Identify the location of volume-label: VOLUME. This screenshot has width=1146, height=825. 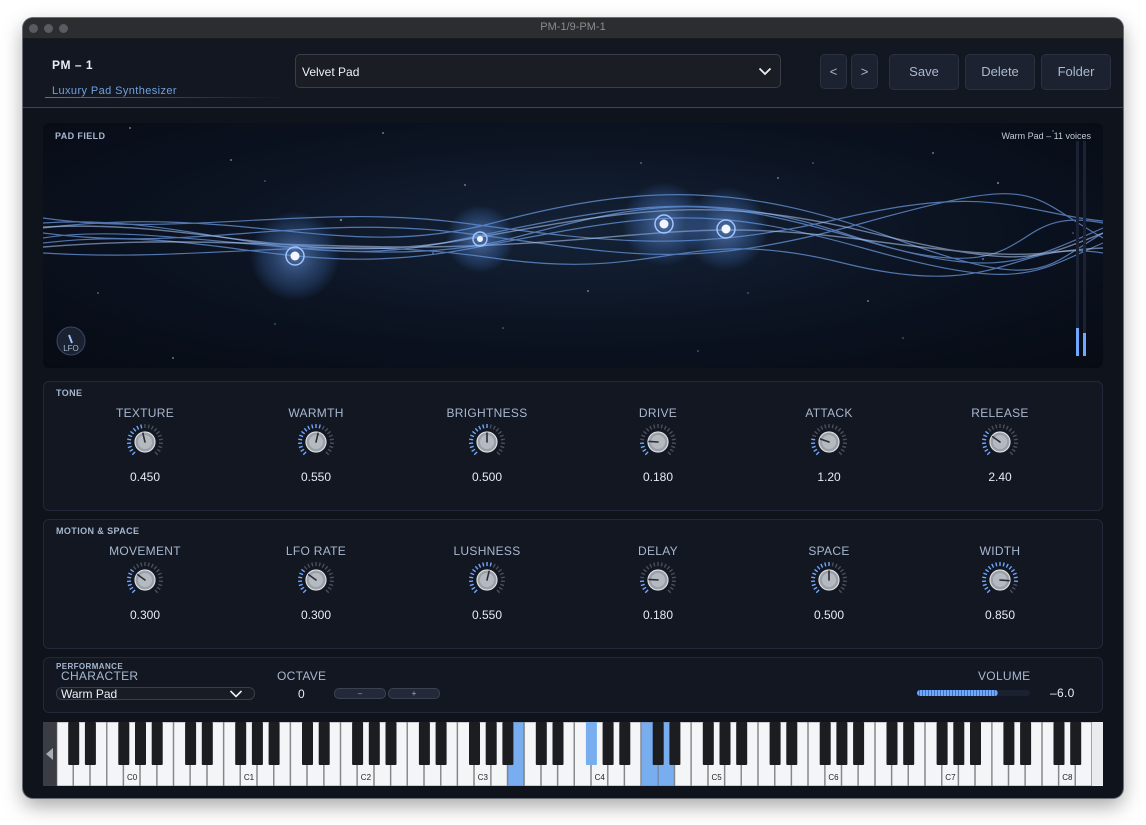
(1004, 676).